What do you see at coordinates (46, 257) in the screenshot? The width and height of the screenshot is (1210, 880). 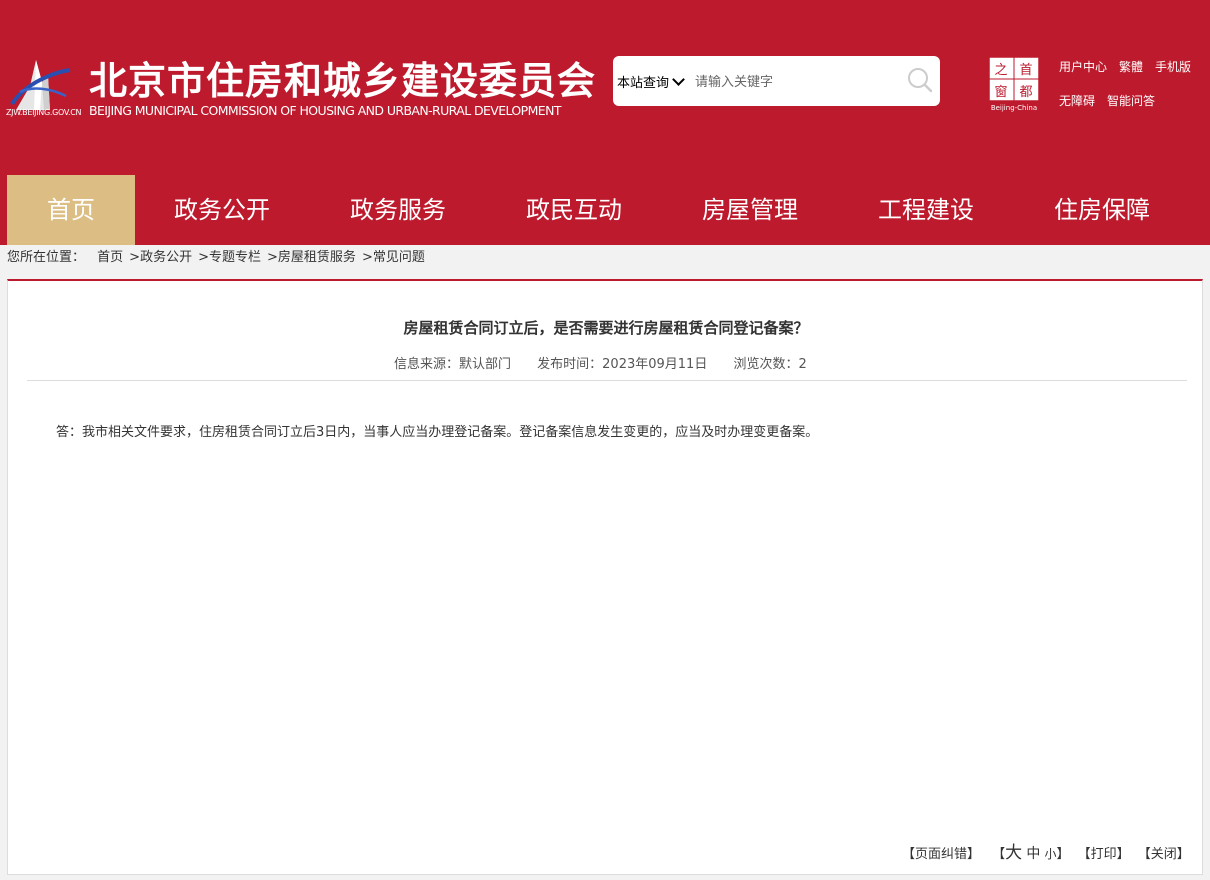 I see `breadcrumb-label: 您所在位置：` at bounding box center [46, 257].